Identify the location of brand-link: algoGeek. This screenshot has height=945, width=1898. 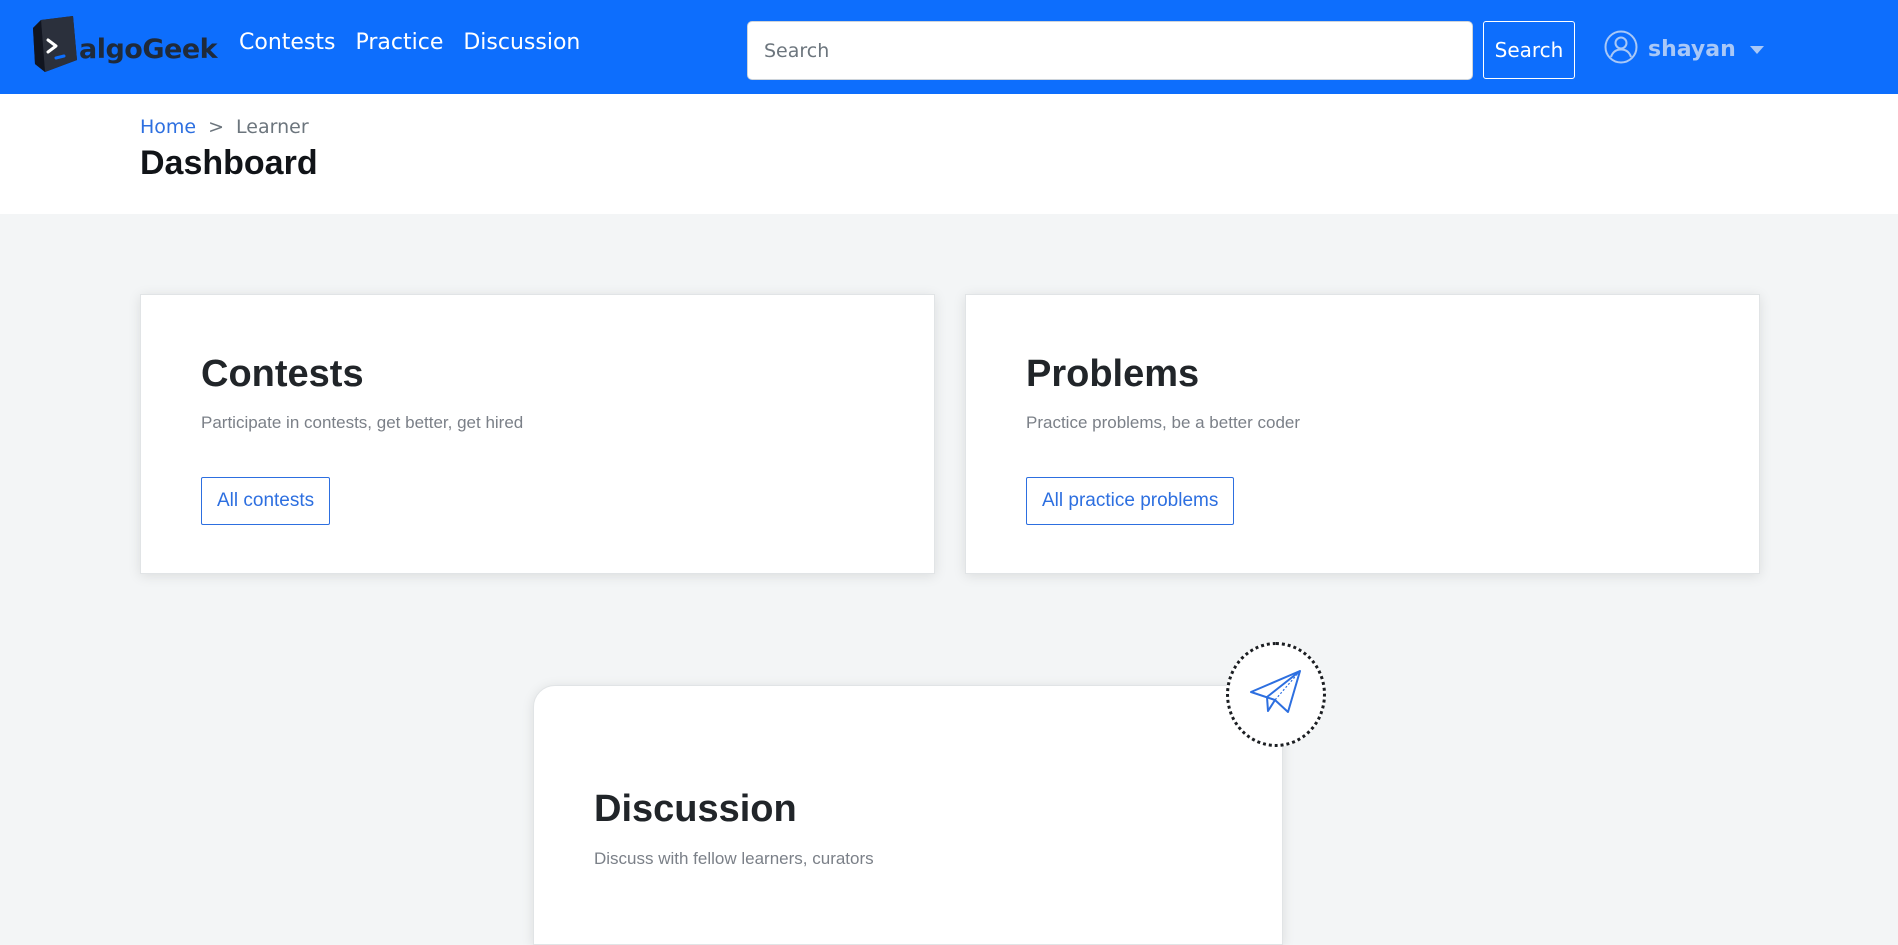
(125, 45).